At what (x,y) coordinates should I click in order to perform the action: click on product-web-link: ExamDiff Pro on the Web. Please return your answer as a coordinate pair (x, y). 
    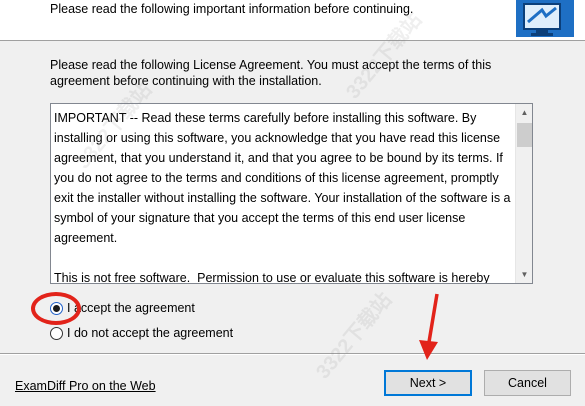
    Looking at the image, I should click on (85, 386).